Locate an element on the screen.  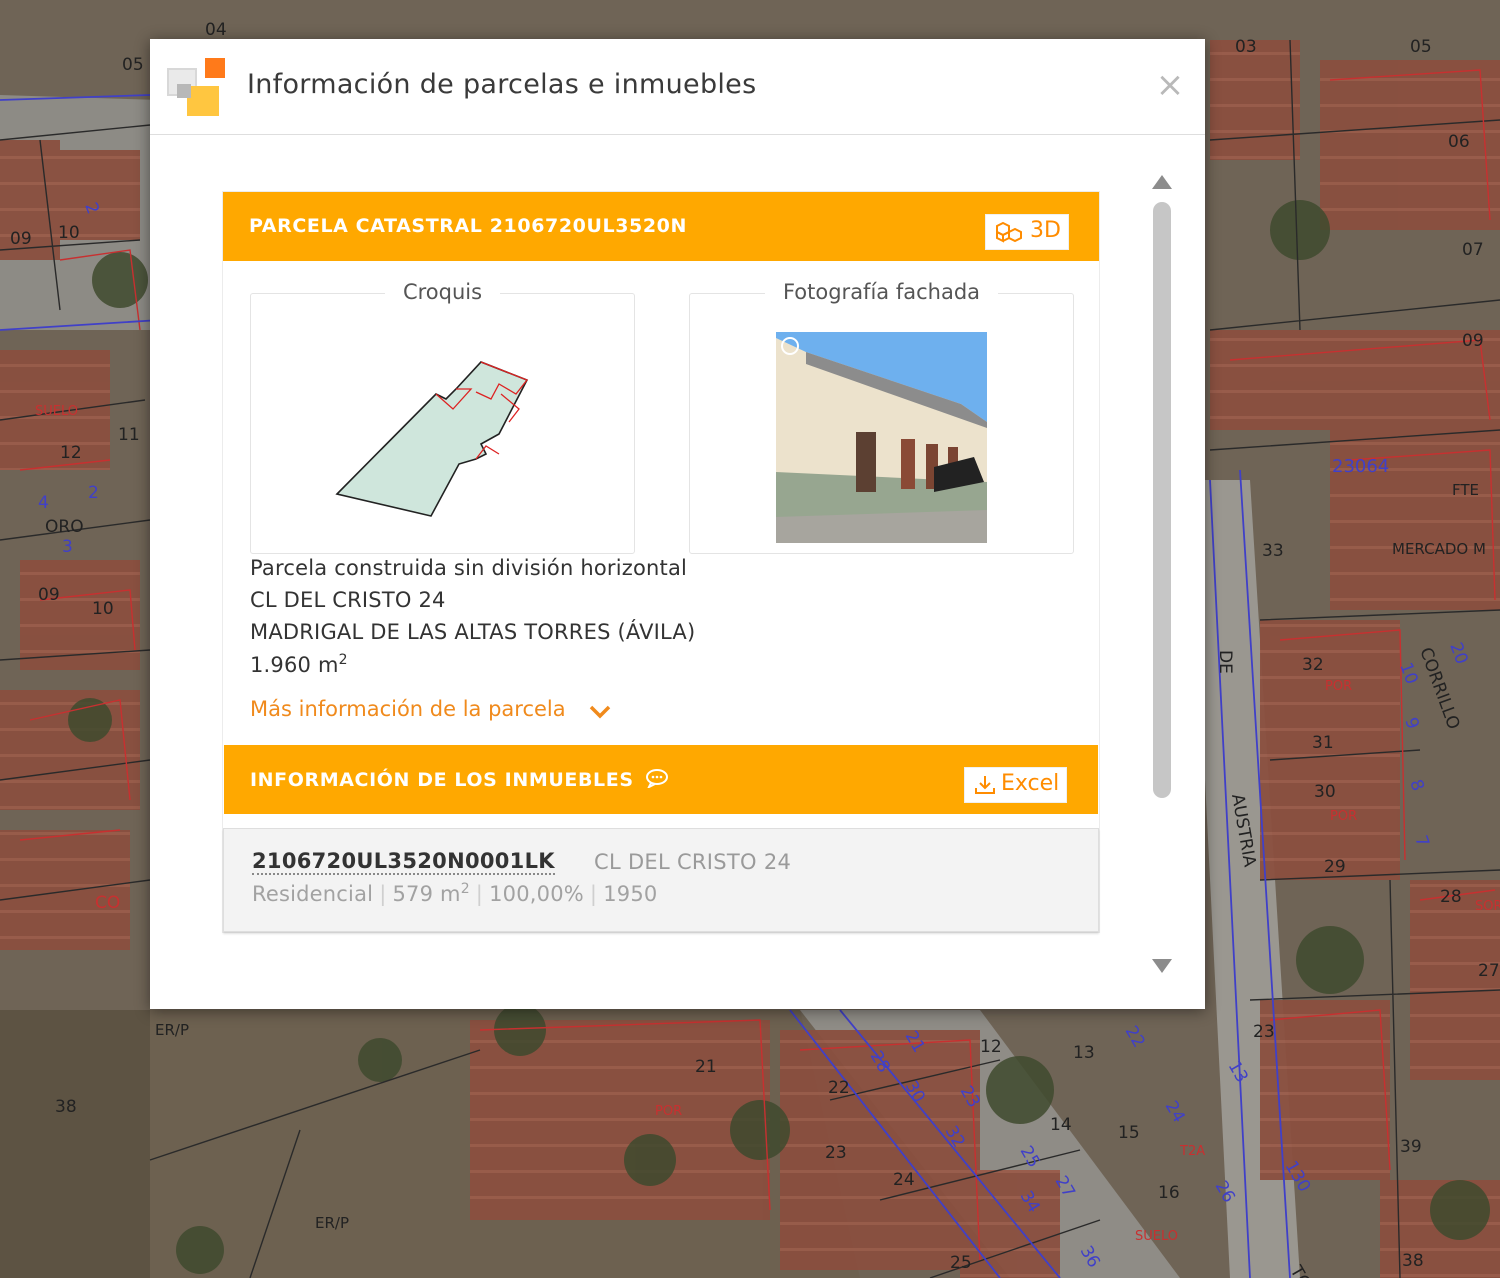
svg-text: T2A is located at coordinates (1192, 1151).